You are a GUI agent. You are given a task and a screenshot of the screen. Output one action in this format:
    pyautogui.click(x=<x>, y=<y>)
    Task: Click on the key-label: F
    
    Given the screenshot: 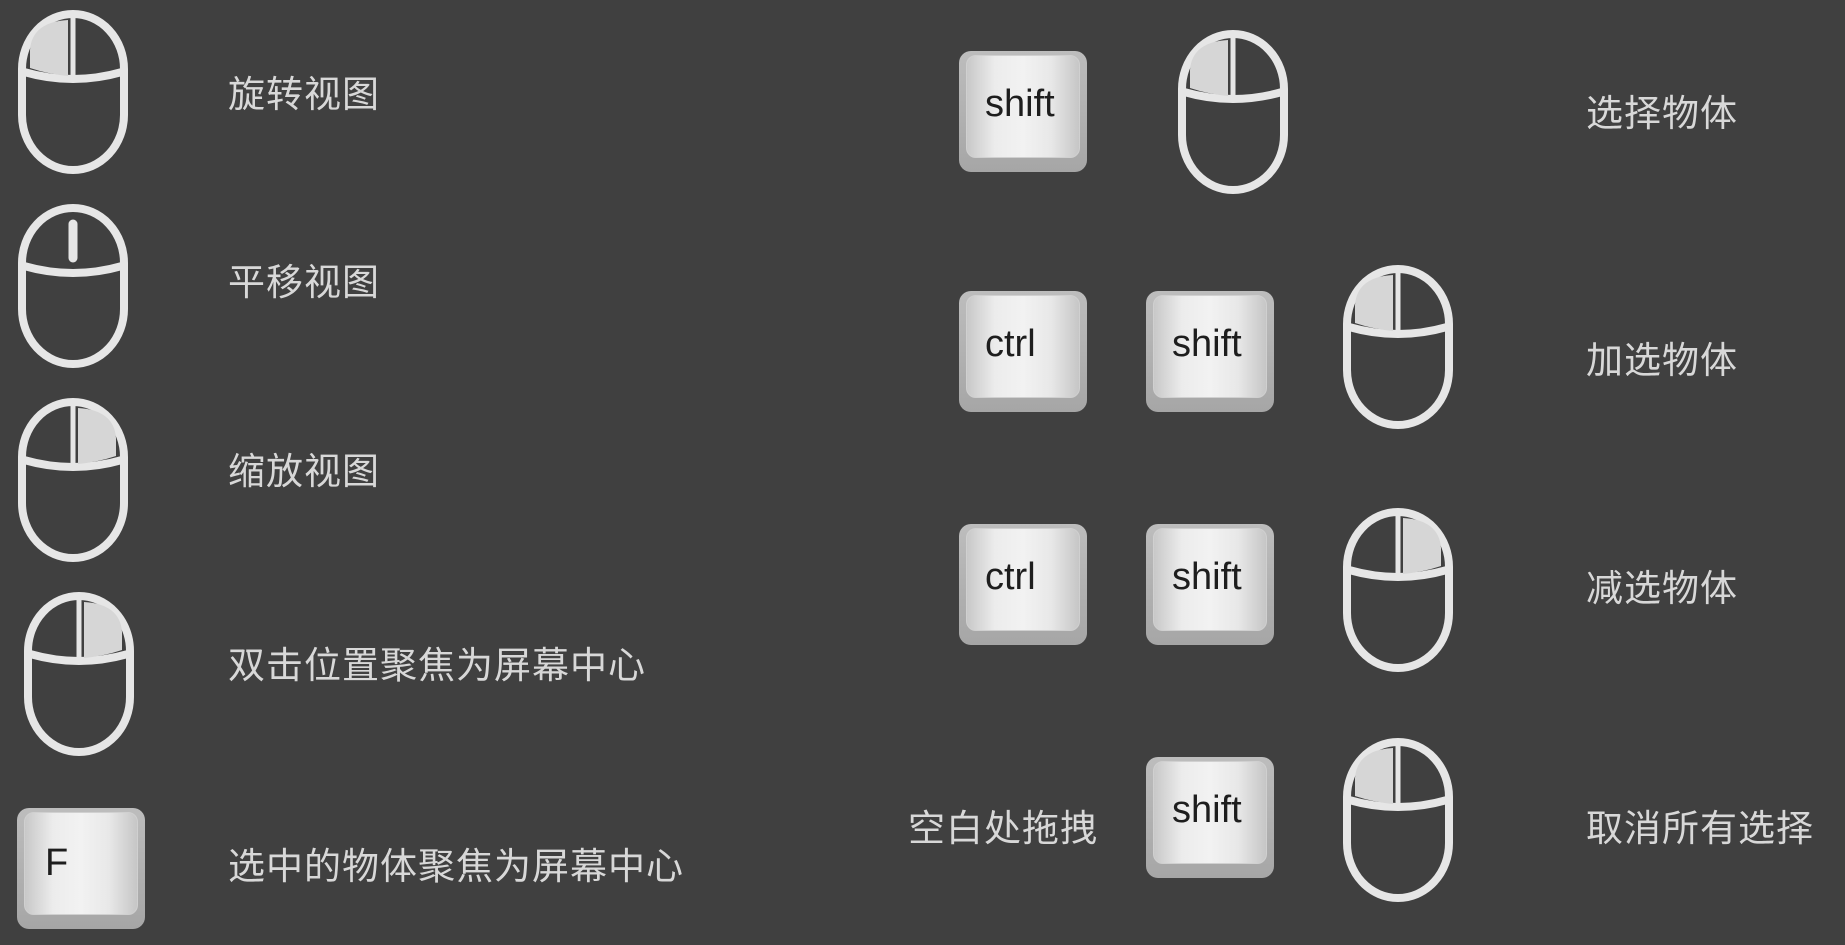 What is the action you would take?
    pyautogui.click(x=57, y=863)
    